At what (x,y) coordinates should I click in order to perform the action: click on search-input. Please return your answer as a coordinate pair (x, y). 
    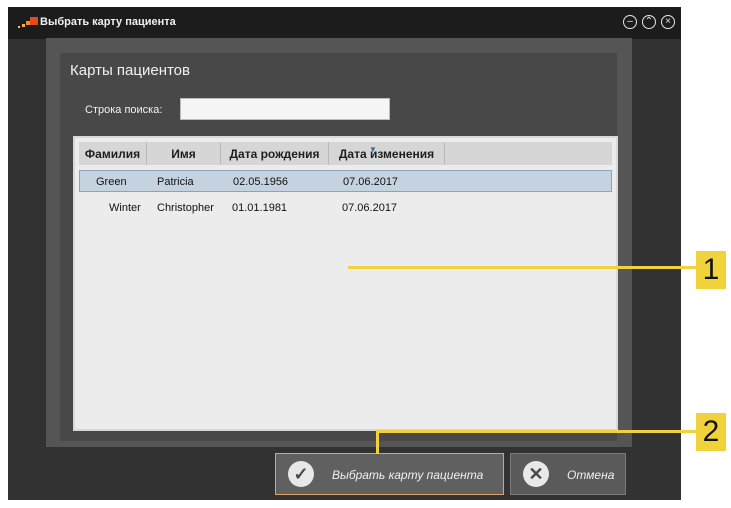
    Looking at the image, I should click on (285, 109).